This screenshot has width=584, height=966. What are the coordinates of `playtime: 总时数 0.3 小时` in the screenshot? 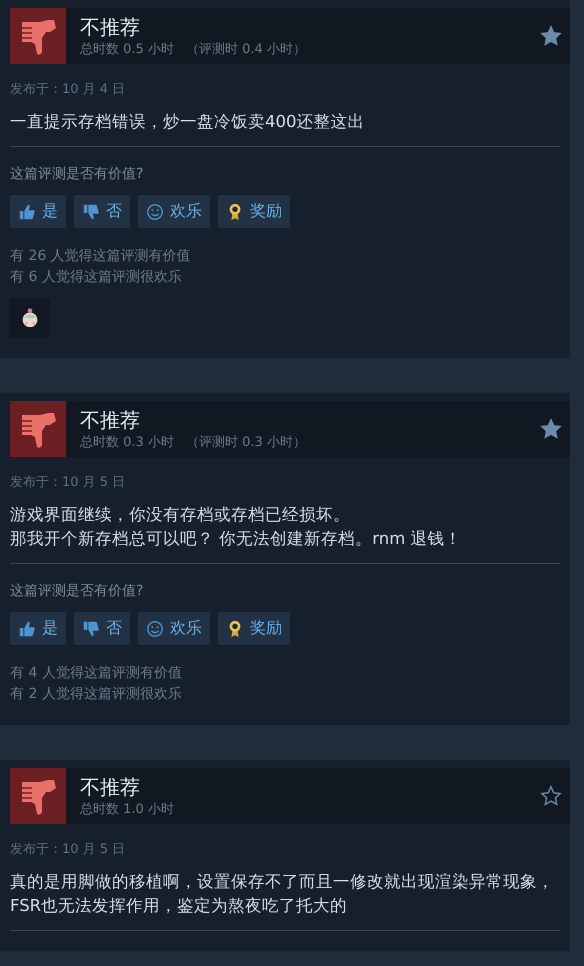 It's located at (127, 442).